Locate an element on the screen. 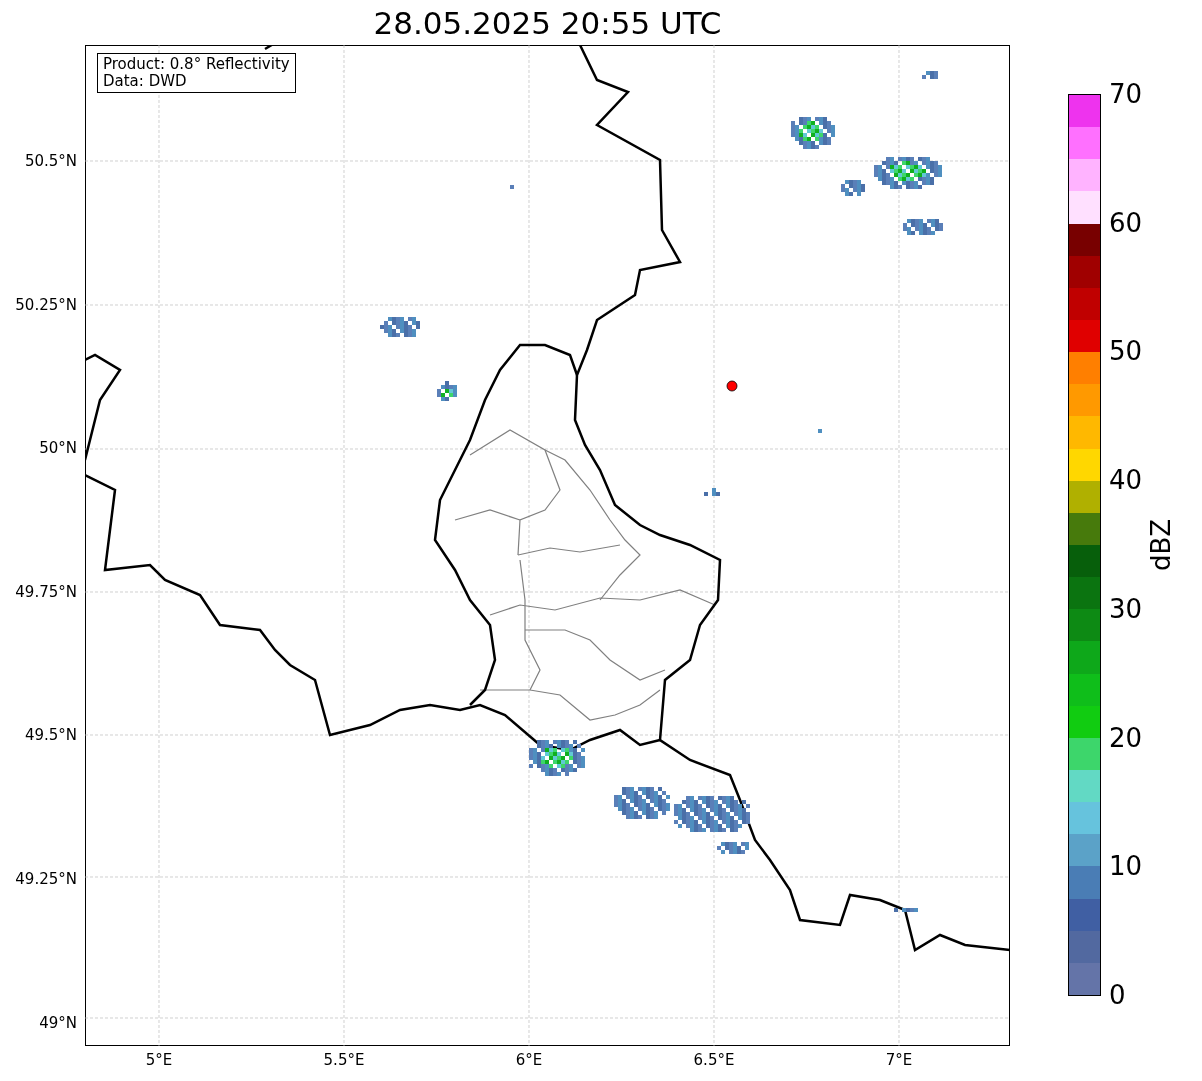  longitude-label: 7°E is located at coordinates (899, 1060).